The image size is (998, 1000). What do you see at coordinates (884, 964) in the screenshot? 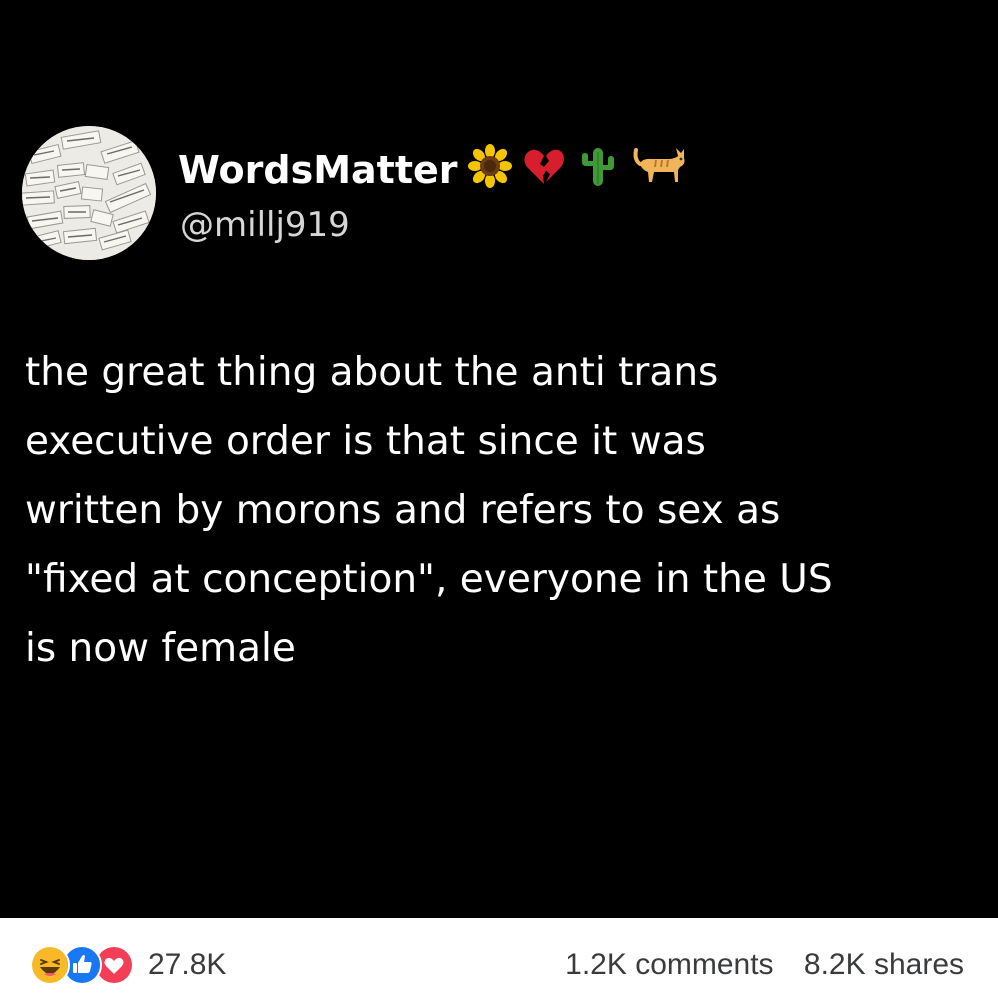
I see `shares-count: 8.2K shares` at bounding box center [884, 964].